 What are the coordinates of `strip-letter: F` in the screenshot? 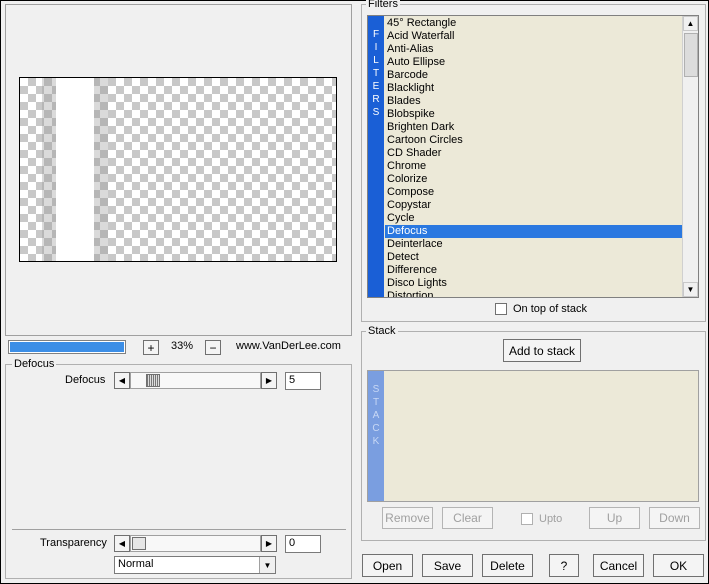 It's located at (376, 34).